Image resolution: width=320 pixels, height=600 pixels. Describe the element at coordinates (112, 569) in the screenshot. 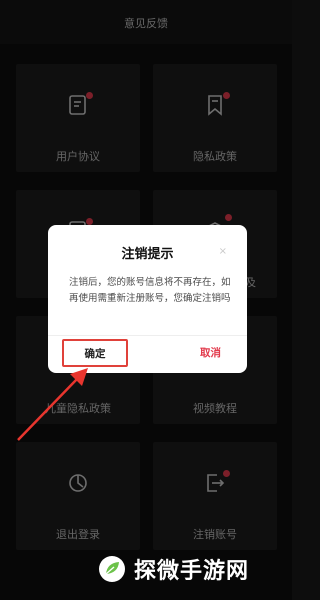

I see `leaf-logo-icon` at that location.